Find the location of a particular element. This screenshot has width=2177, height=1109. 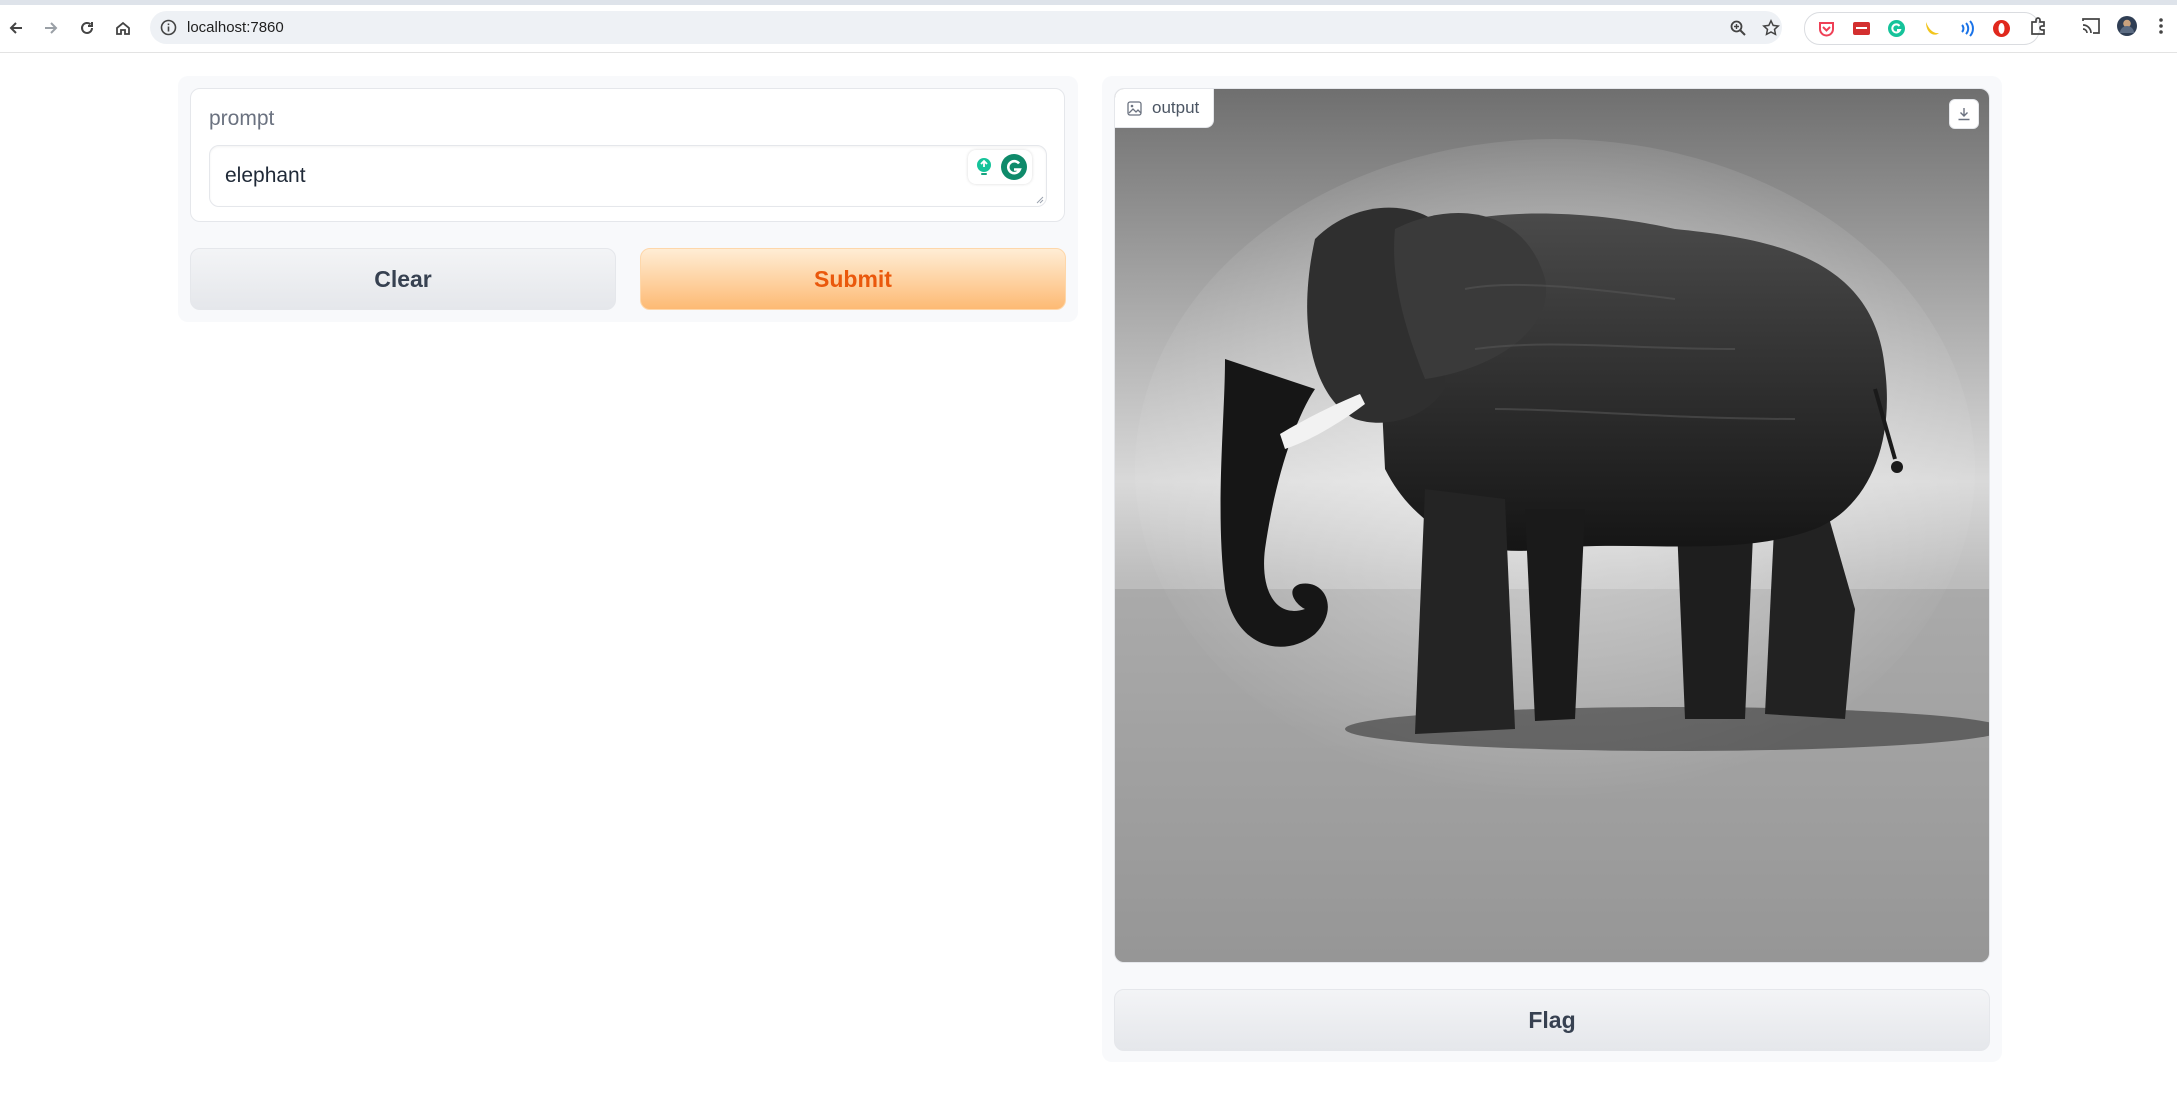

output-label: output is located at coordinates (1165, 108).